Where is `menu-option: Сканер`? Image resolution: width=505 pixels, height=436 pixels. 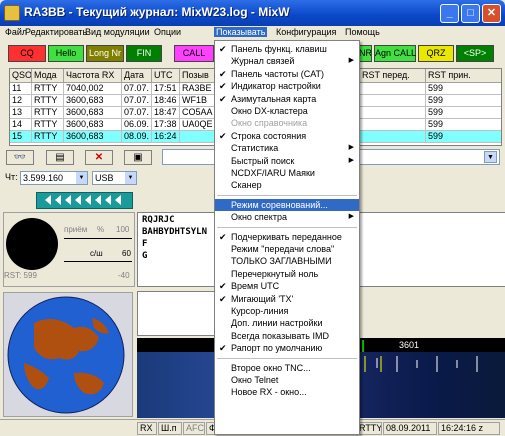
menu-option: Сканер is located at coordinates (287, 185).